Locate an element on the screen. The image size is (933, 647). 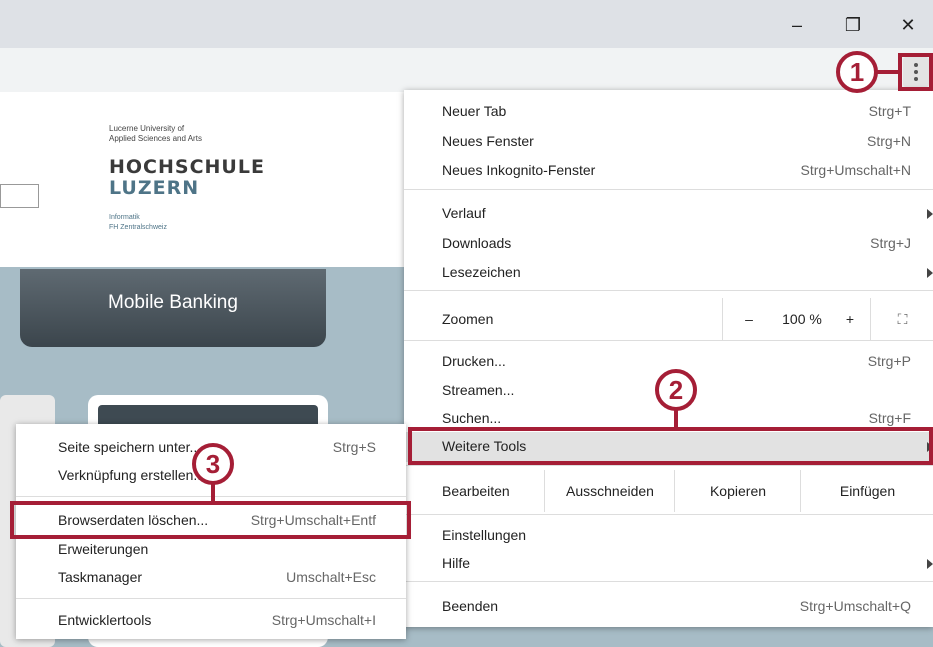
highlight-clear-data is located at coordinates (210, 520).